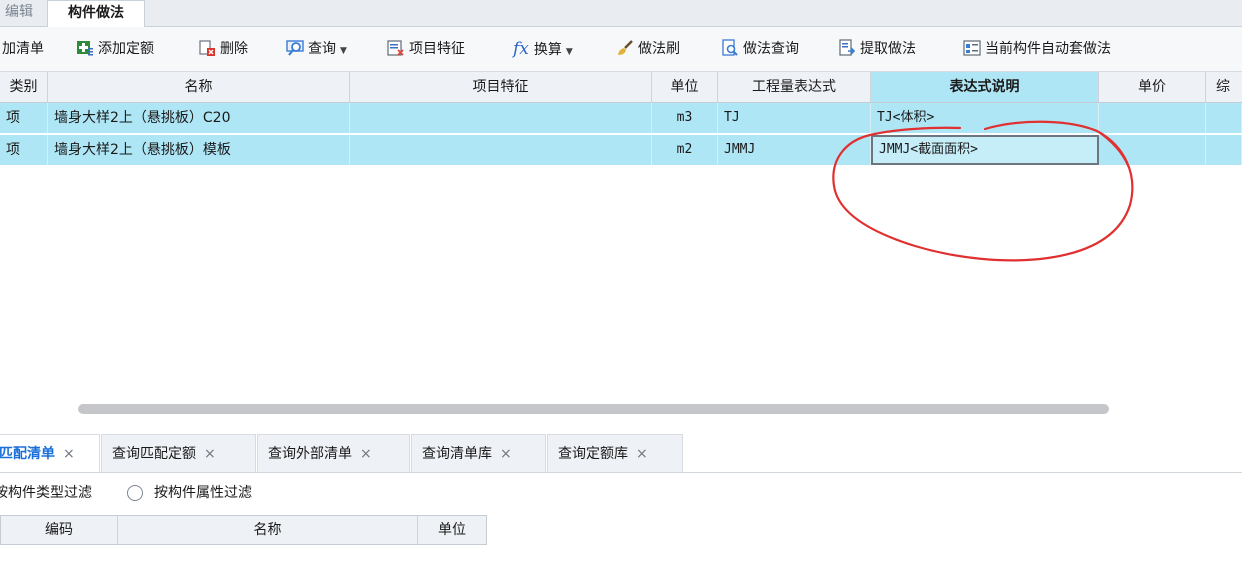 The width and height of the screenshot is (1242, 576). What do you see at coordinates (154, 454) in the screenshot?
I see `tab-label: 查询匹配定额` at bounding box center [154, 454].